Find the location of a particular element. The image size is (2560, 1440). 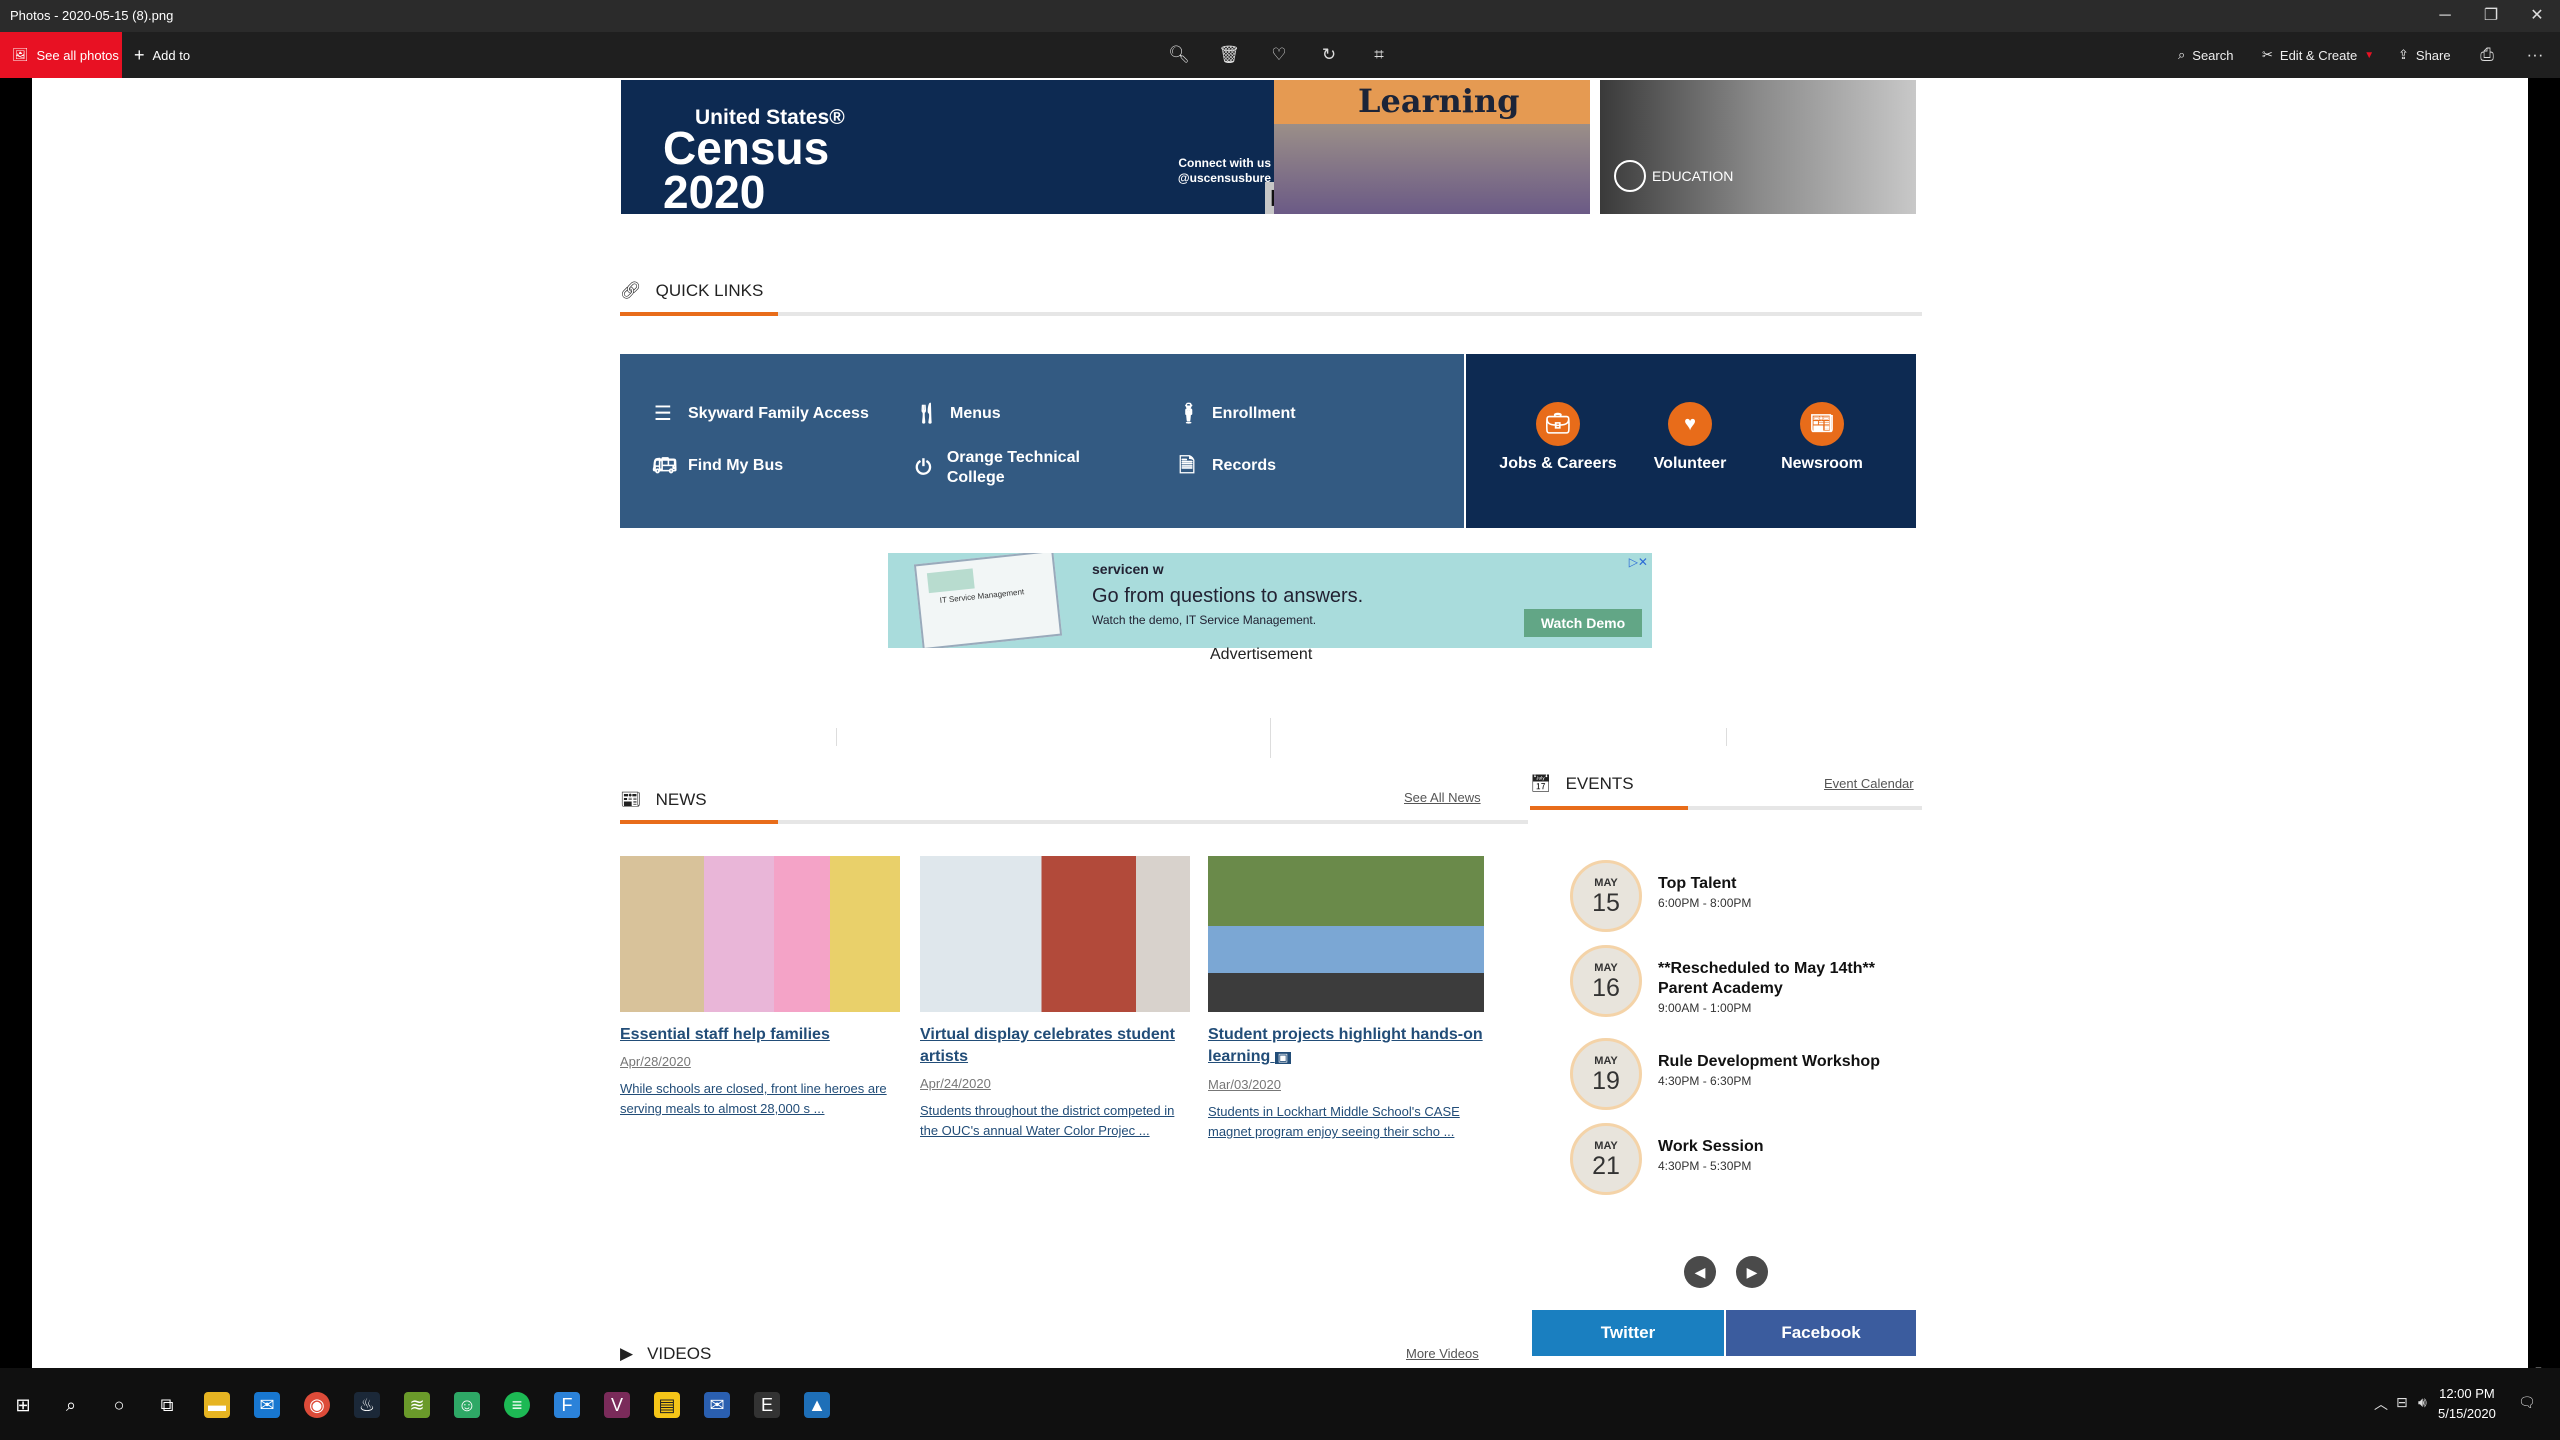

event-calendar-link: Event Calendar is located at coordinates (1869, 783).